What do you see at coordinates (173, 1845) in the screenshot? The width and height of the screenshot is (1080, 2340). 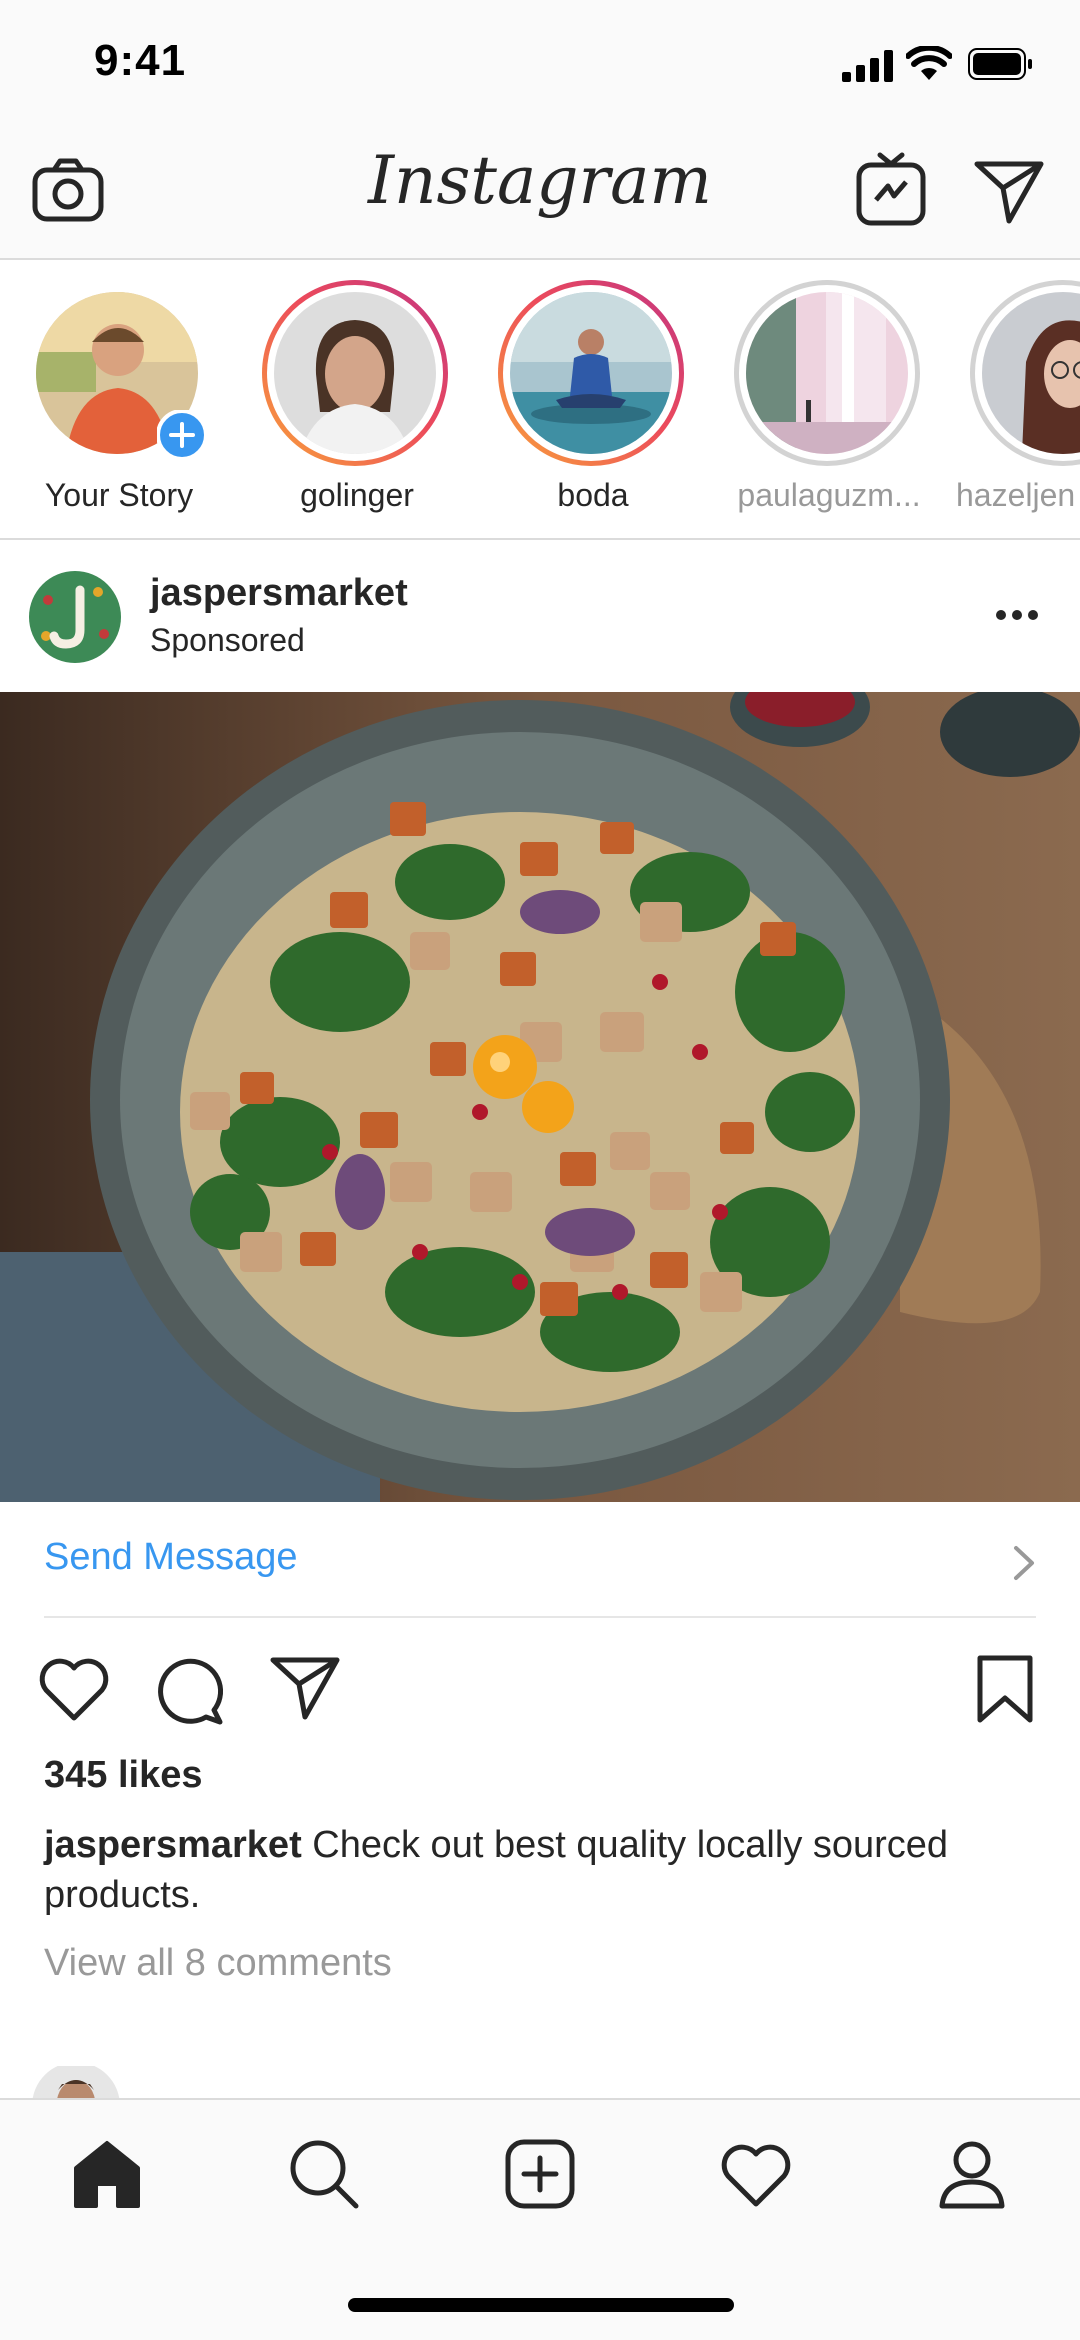 I see `caption-username: jaspersmarket` at bounding box center [173, 1845].